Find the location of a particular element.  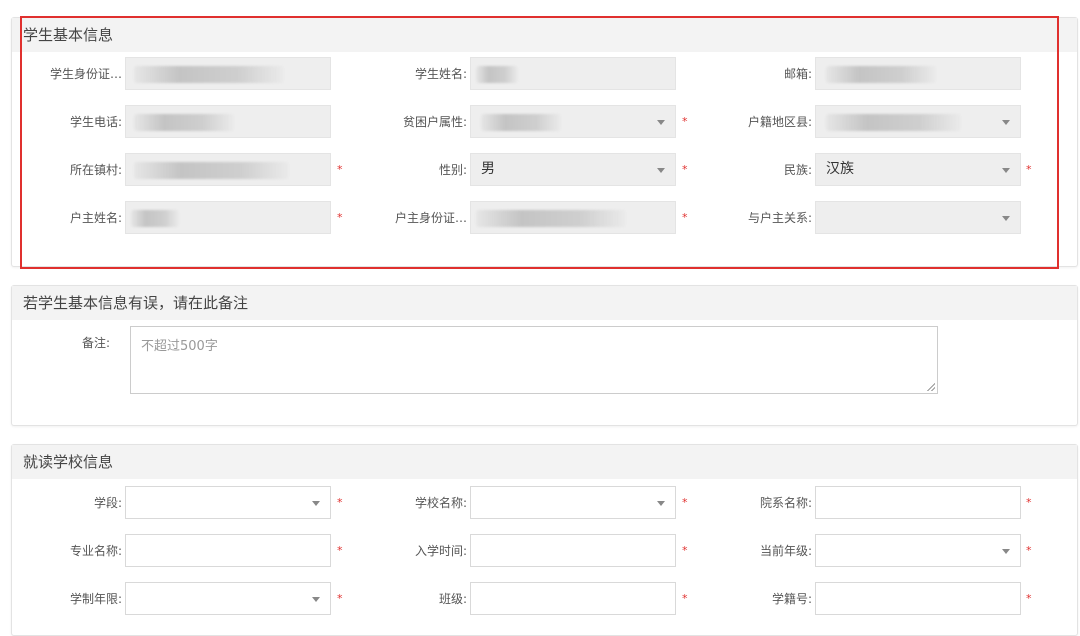

poverty-attr-label: 贫困户属性: is located at coordinates (434, 122).